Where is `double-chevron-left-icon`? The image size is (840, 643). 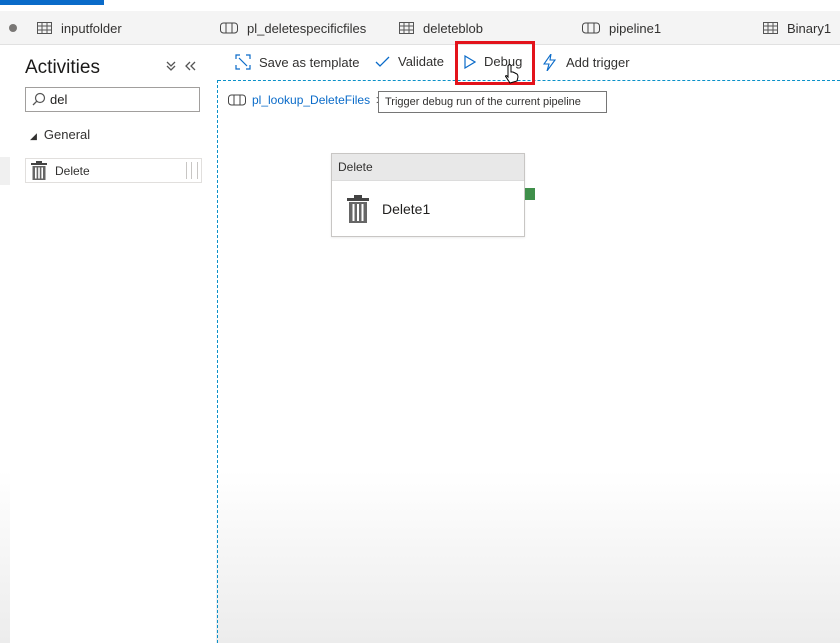 double-chevron-left-icon is located at coordinates (190, 67).